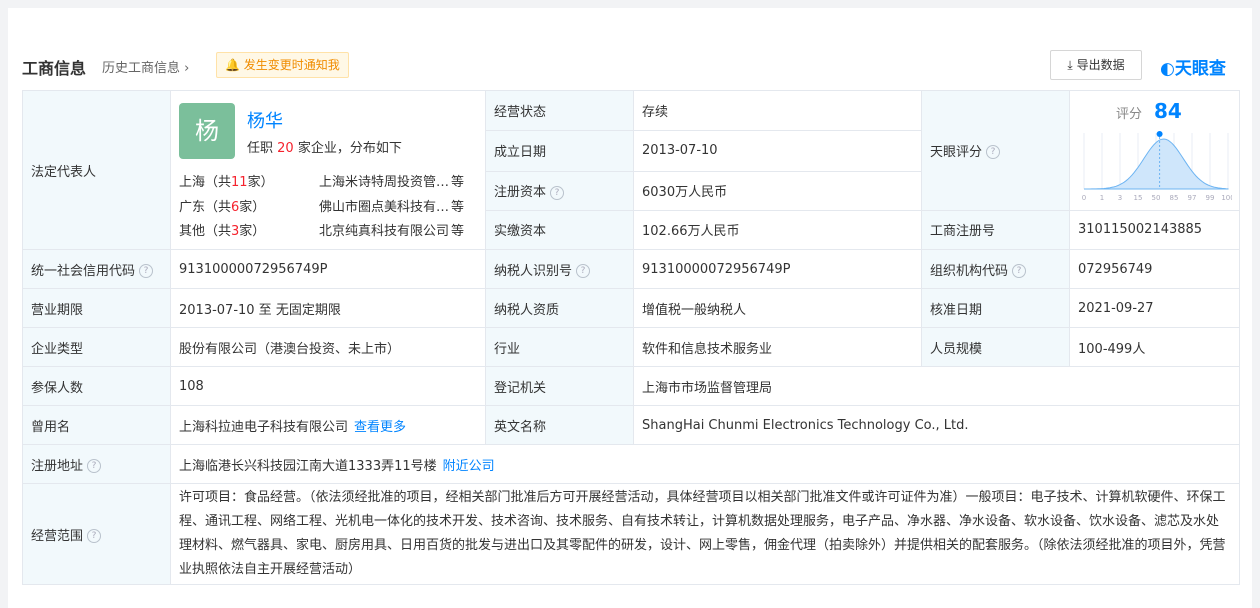 Image resolution: width=1260 pixels, height=608 pixels. I want to click on address-label: 注册地址?, so click(96, 464).